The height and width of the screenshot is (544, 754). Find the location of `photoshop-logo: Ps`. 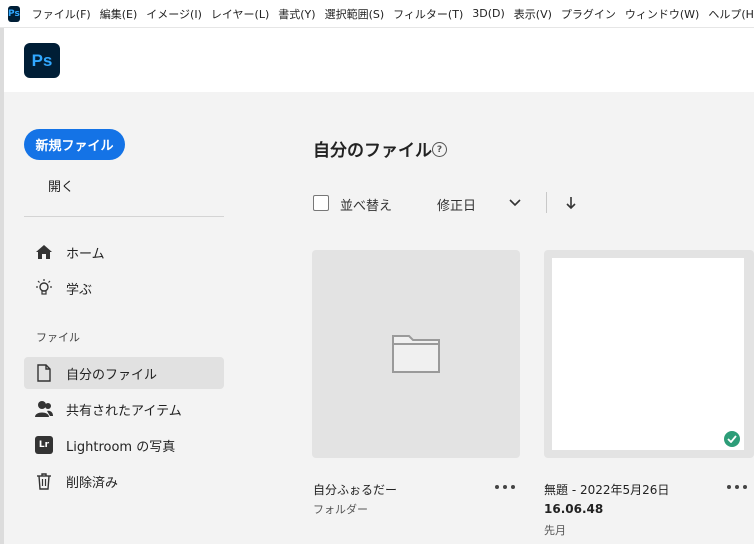

photoshop-logo: Ps is located at coordinates (42, 60).